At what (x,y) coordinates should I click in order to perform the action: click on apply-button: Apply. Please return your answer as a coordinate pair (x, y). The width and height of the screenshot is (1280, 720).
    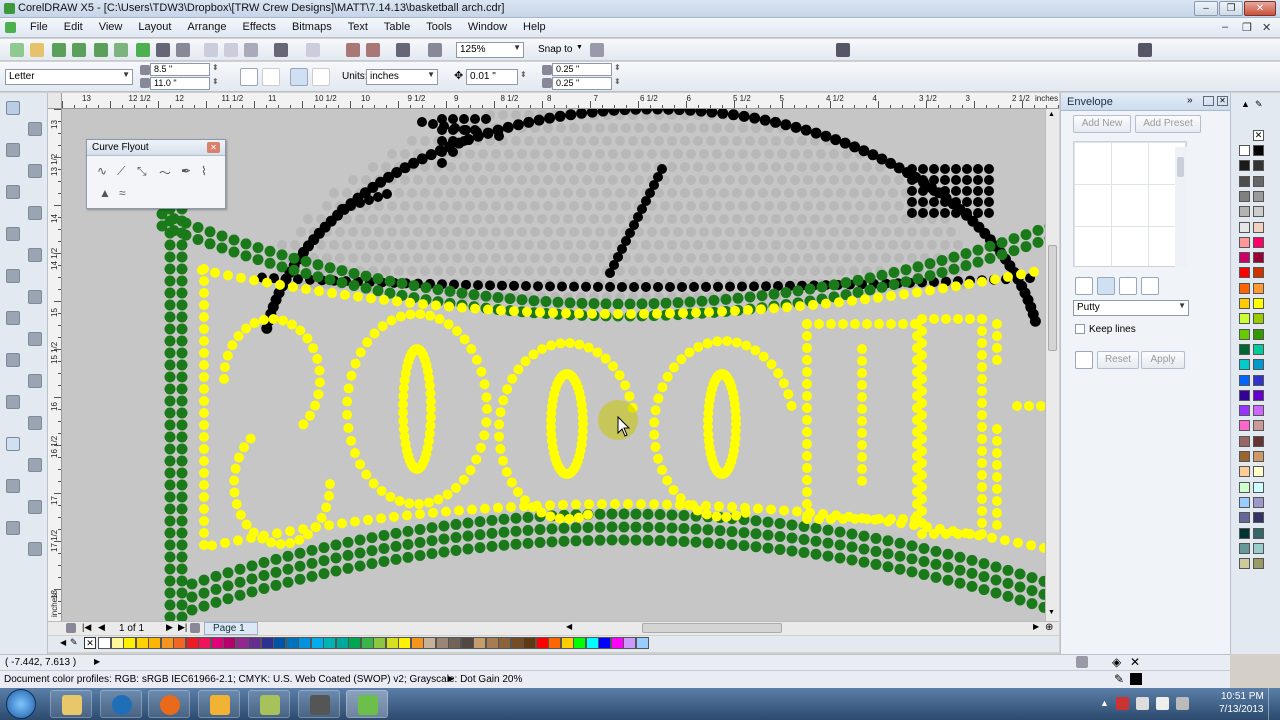
    Looking at the image, I should click on (1163, 360).